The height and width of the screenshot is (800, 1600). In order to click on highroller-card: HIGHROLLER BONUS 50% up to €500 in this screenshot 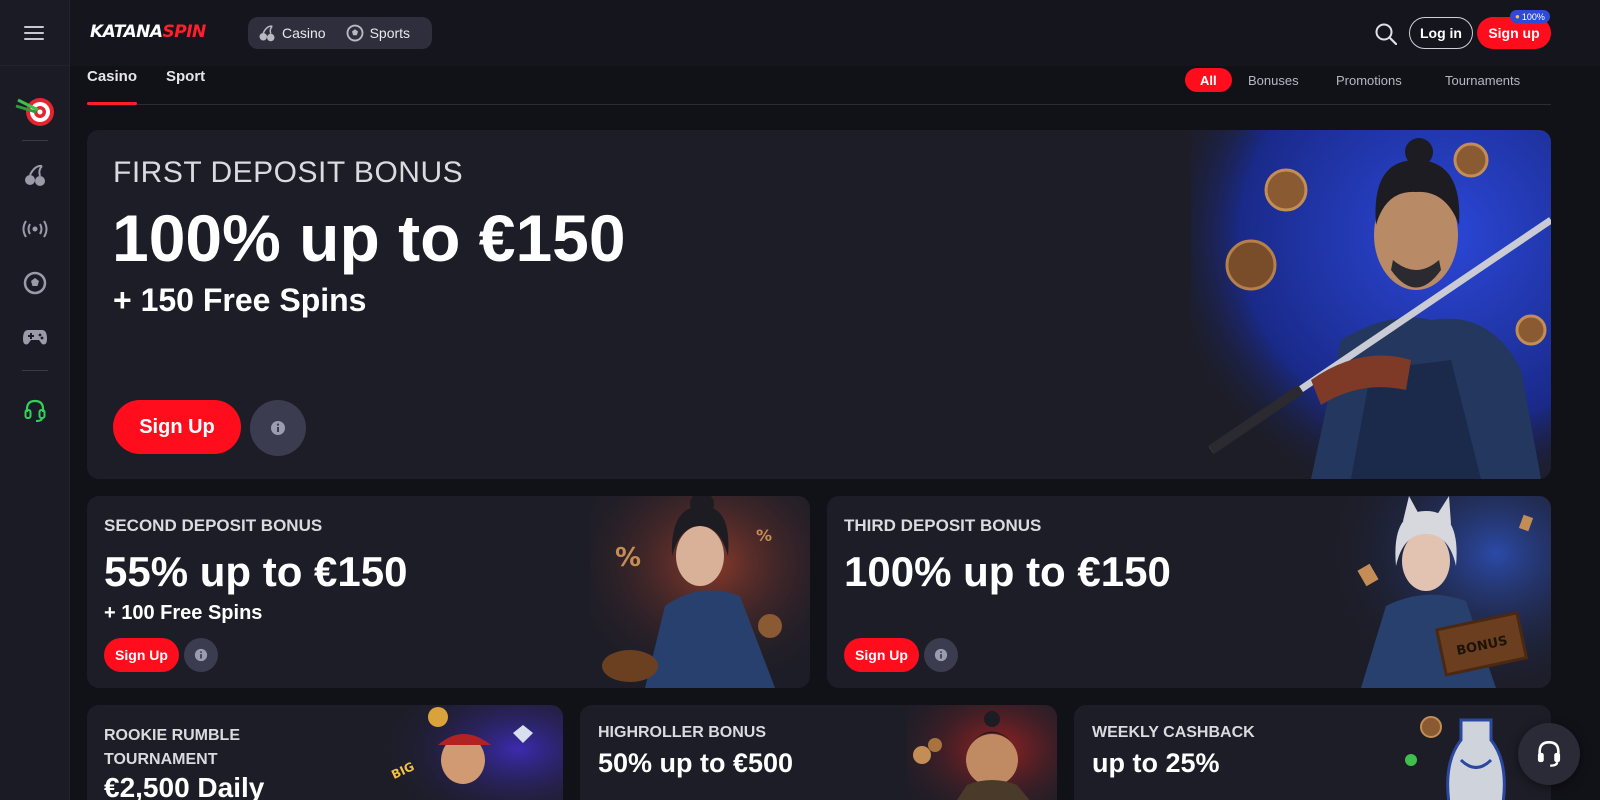, I will do `click(818, 752)`.